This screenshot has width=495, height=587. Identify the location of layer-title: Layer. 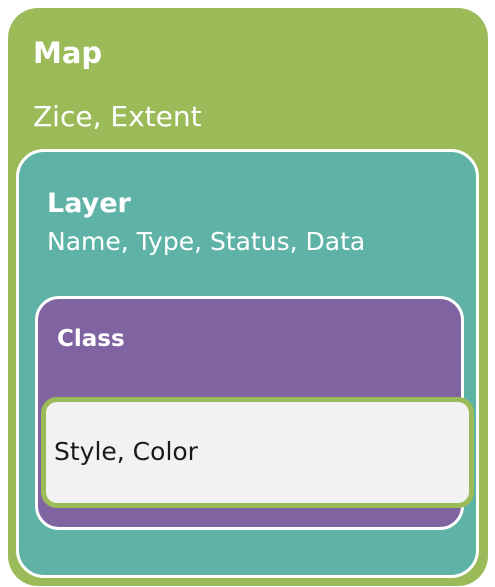
(89, 203).